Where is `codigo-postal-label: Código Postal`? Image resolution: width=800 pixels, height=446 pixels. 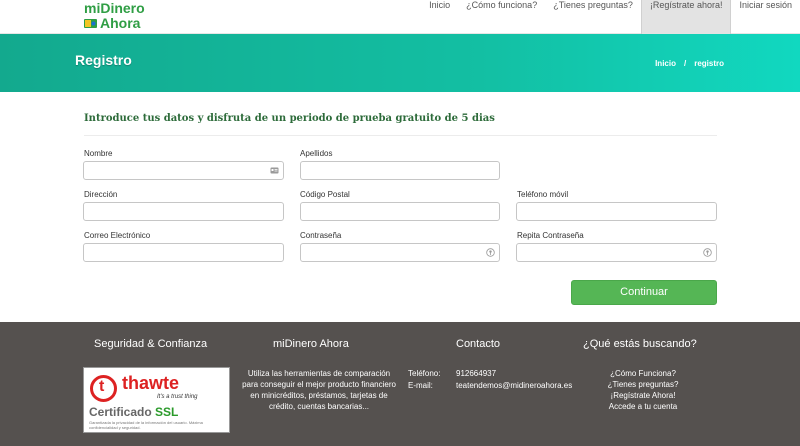 codigo-postal-label: Código Postal is located at coordinates (325, 194).